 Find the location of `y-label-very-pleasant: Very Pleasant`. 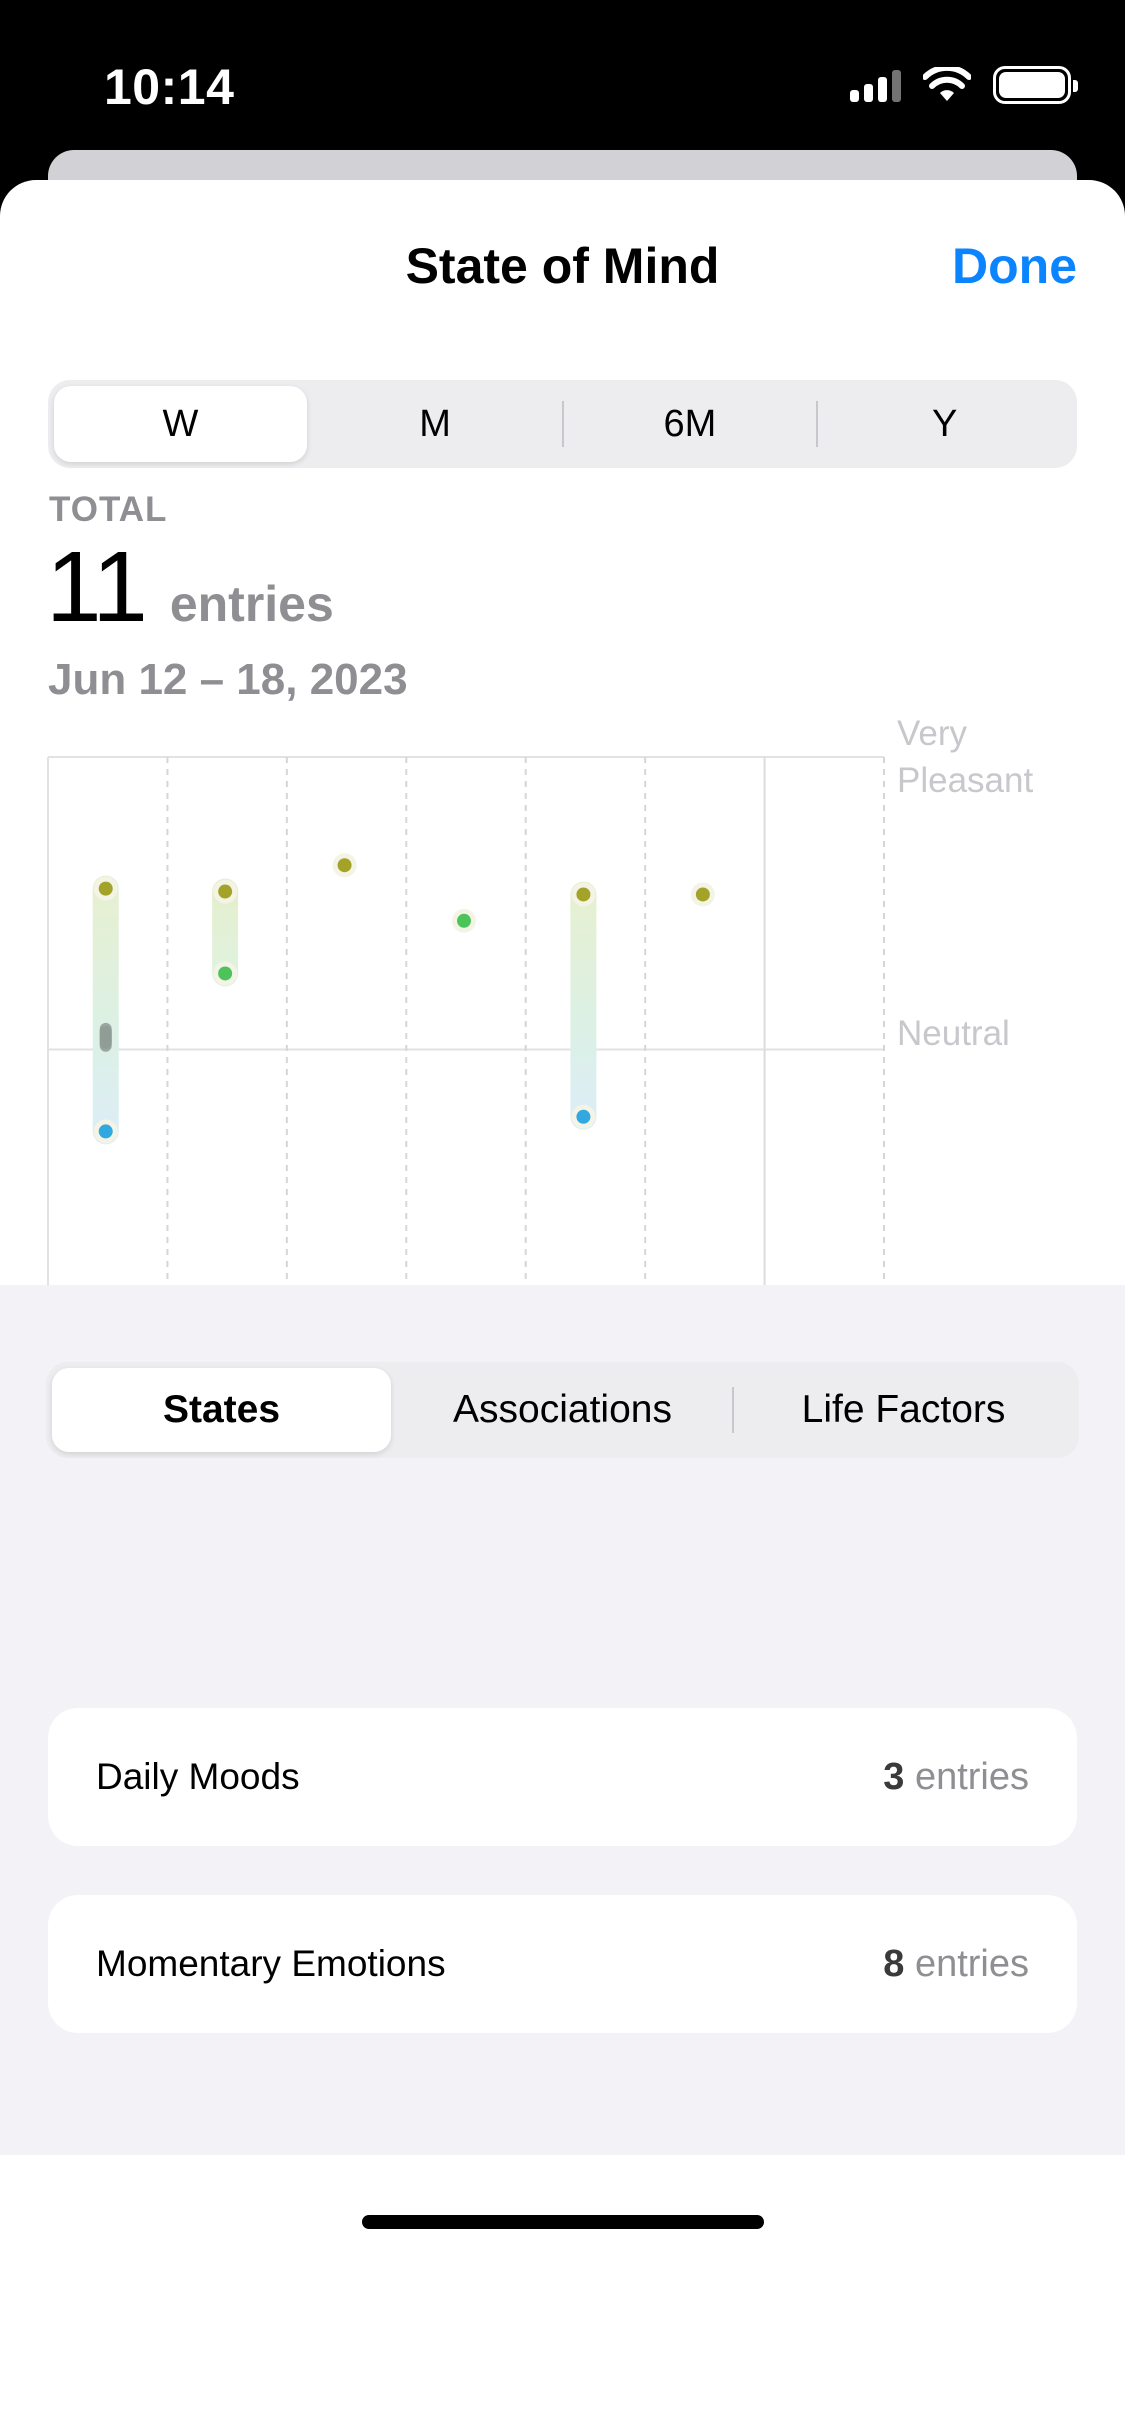

y-label-very-pleasant: Very Pleasant is located at coordinates (965, 757).